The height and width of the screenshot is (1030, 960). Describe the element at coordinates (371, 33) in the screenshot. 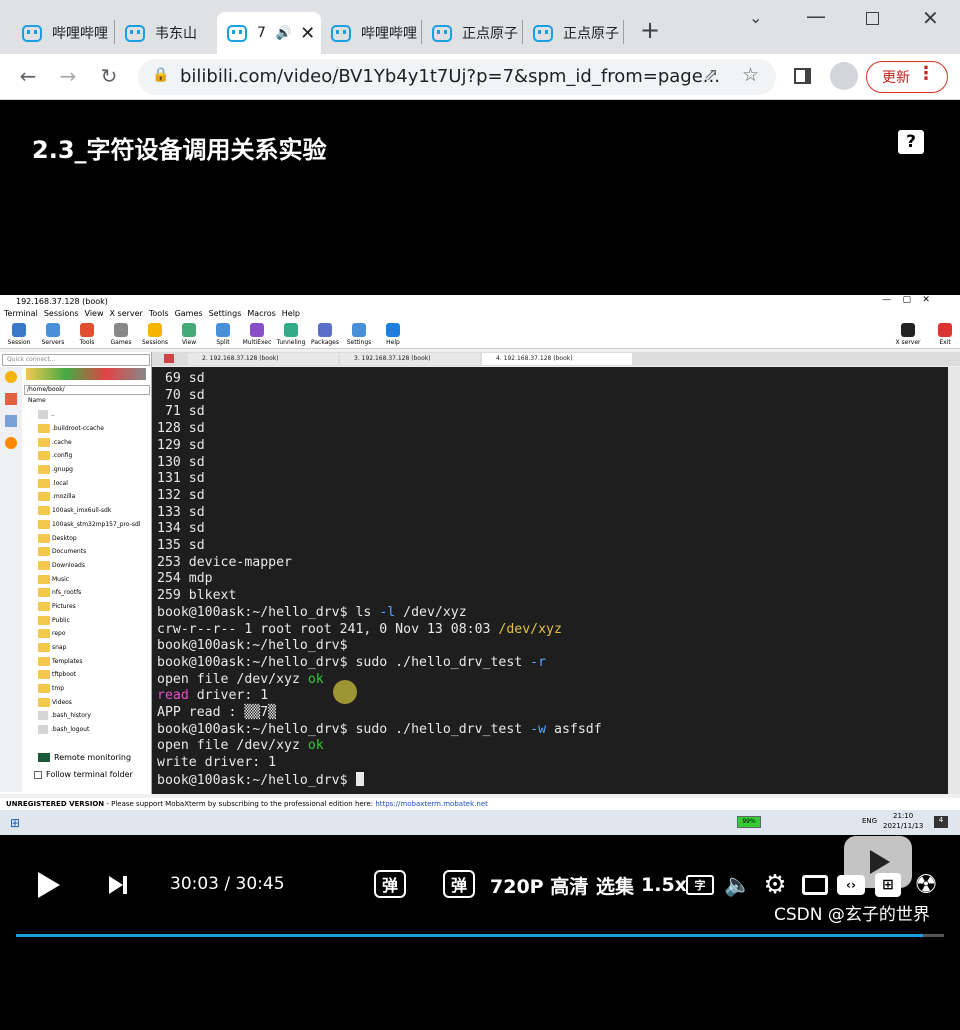

I see `browser-tab-4: 哔哩哔哩` at that location.